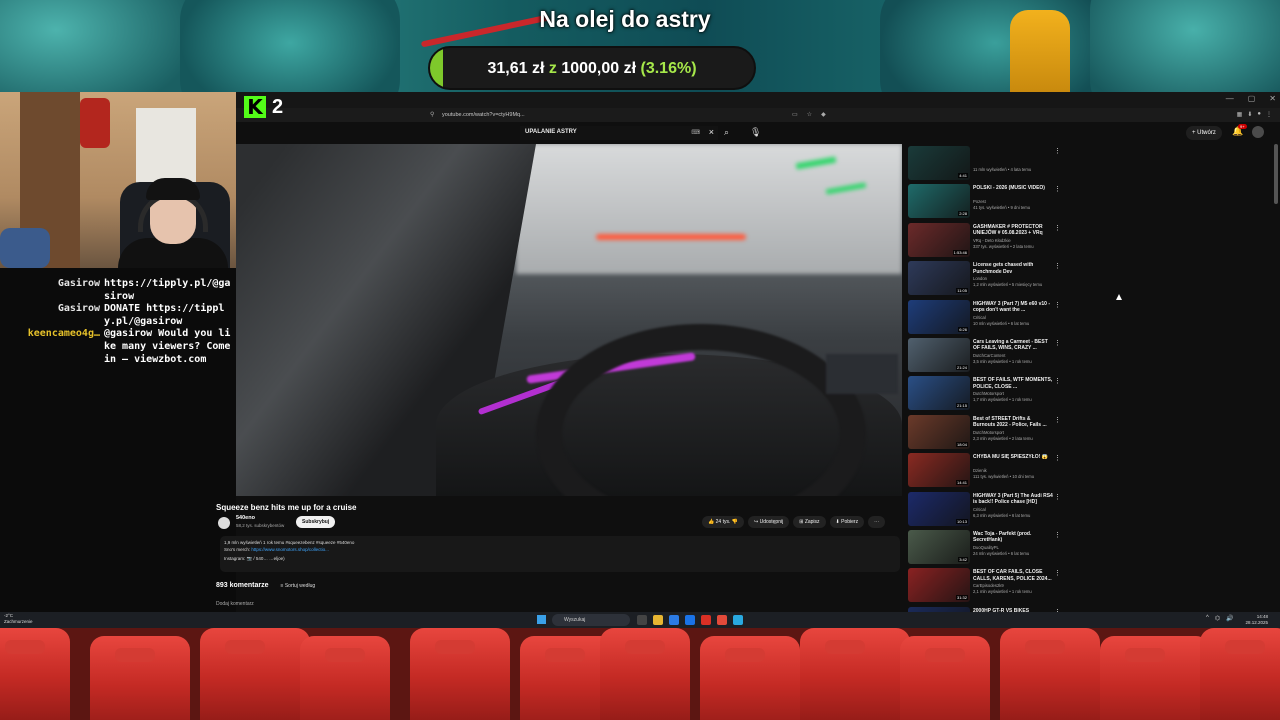 This screenshot has height=720, width=1280. What do you see at coordinates (735, 522) in the screenshot?
I see `thumbs-down-icon: 👎` at bounding box center [735, 522].